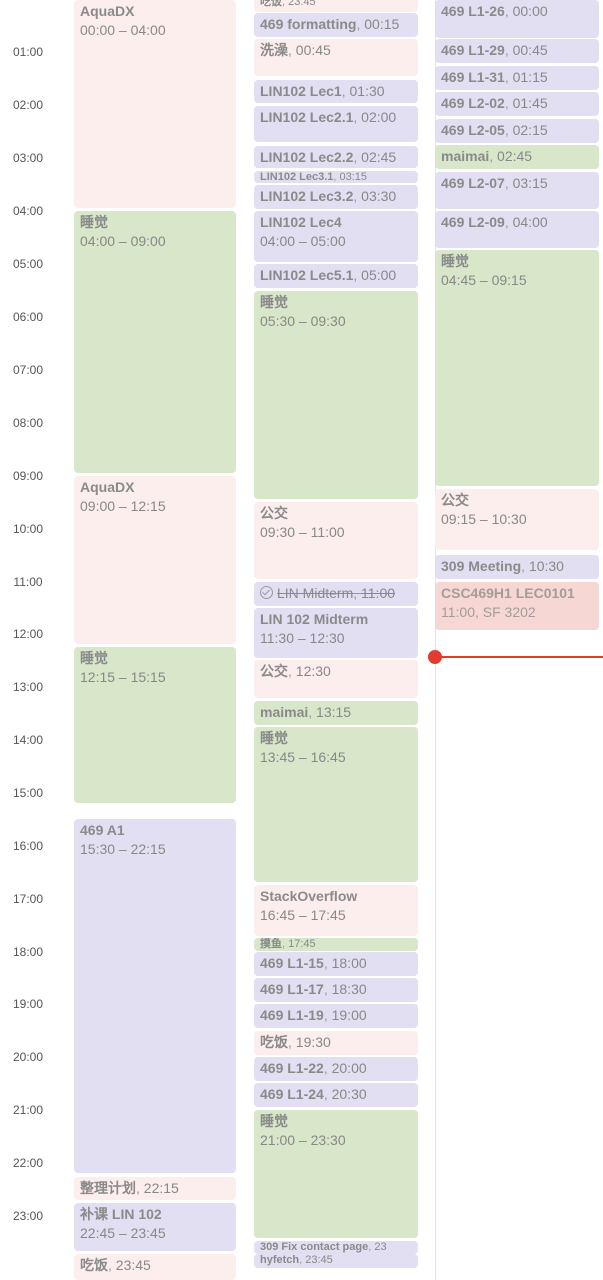  I want to click on calendar-event: 公交 09:30 – 11:00, so click(336, 540).